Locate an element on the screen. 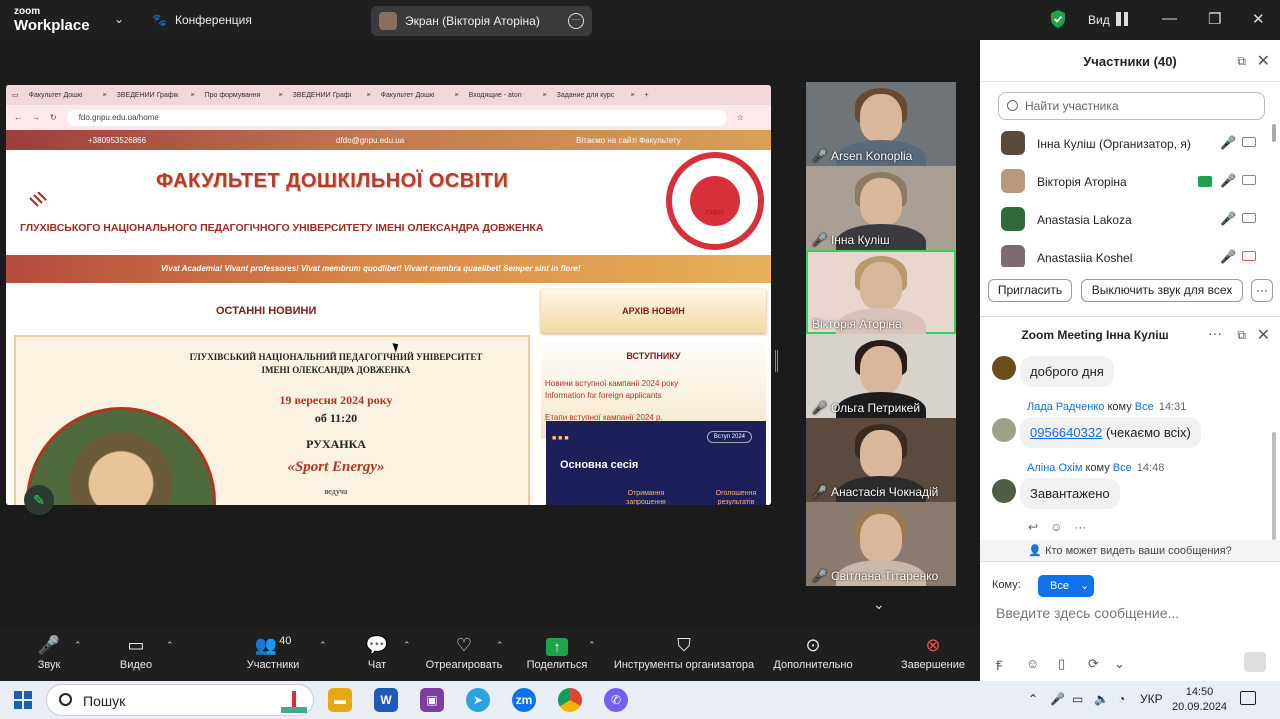 The height and width of the screenshot is (719, 1280). participant-row: Інна Куліш (Организатор, я) 🎤 is located at coordinates (1130, 146).